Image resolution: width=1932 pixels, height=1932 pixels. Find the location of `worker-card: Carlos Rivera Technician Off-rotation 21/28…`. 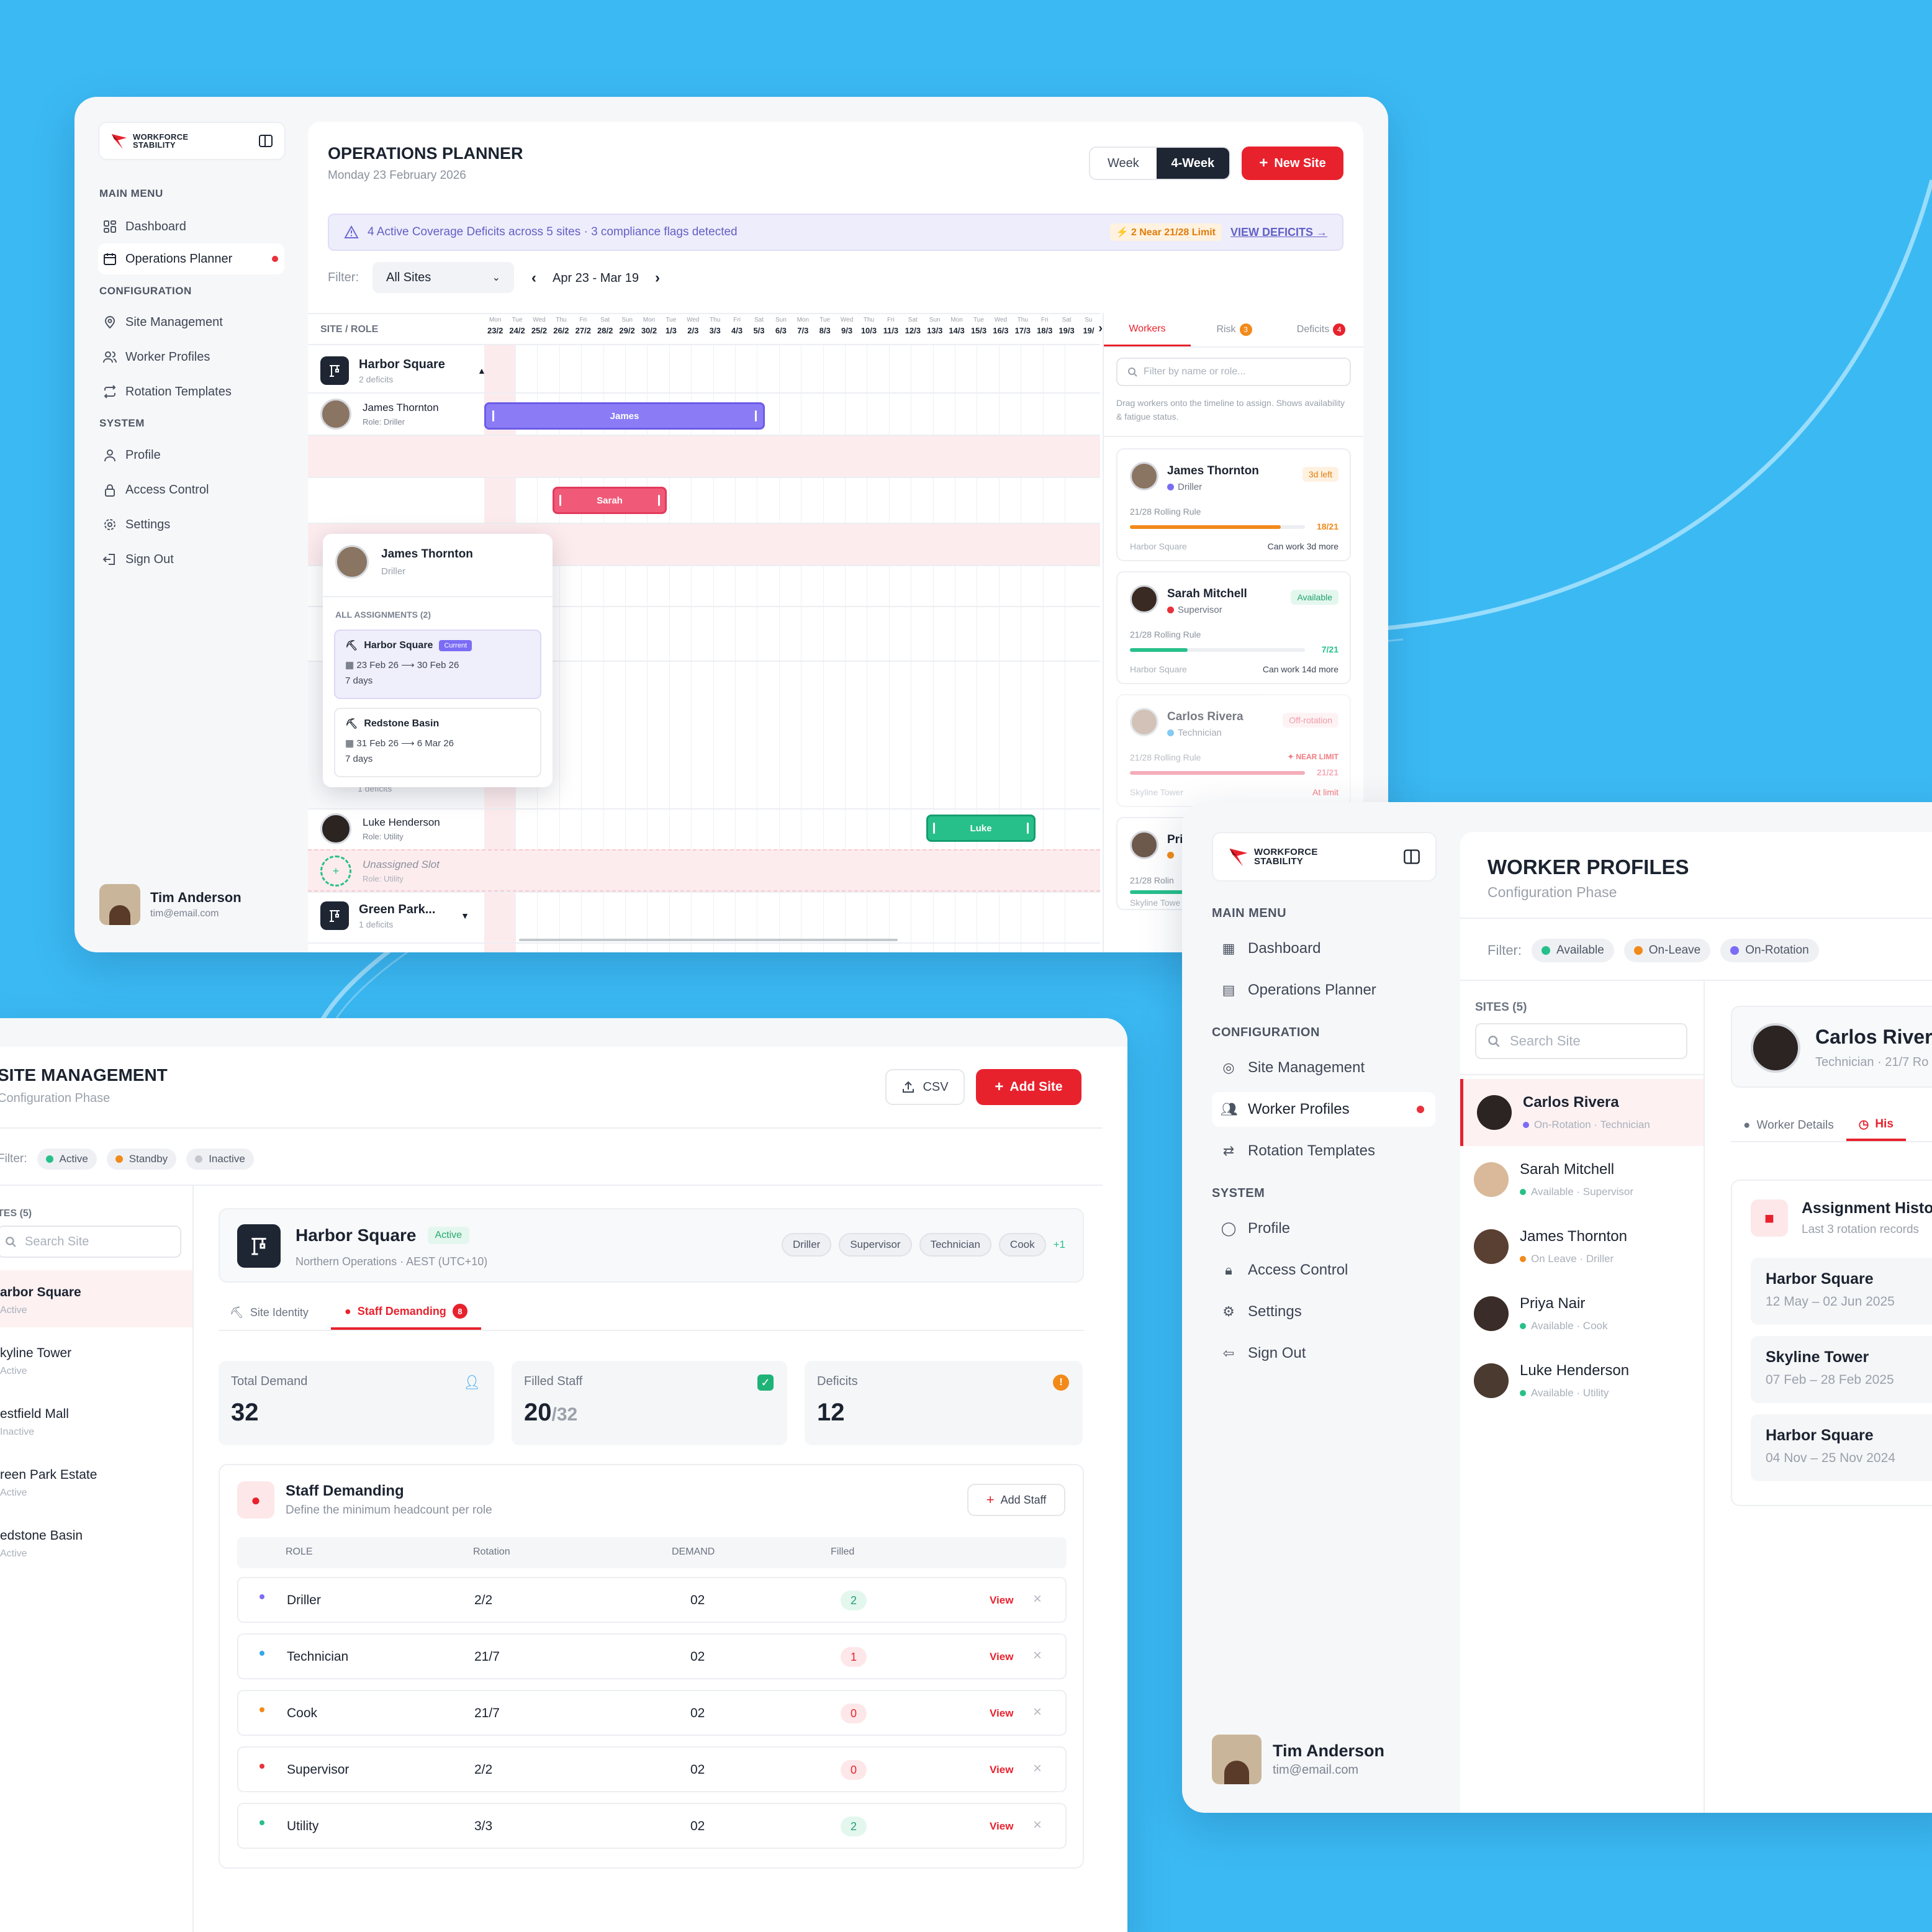

worker-card: Carlos Rivera Technician Off-rotation 21/28… is located at coordinates (1233, 750).